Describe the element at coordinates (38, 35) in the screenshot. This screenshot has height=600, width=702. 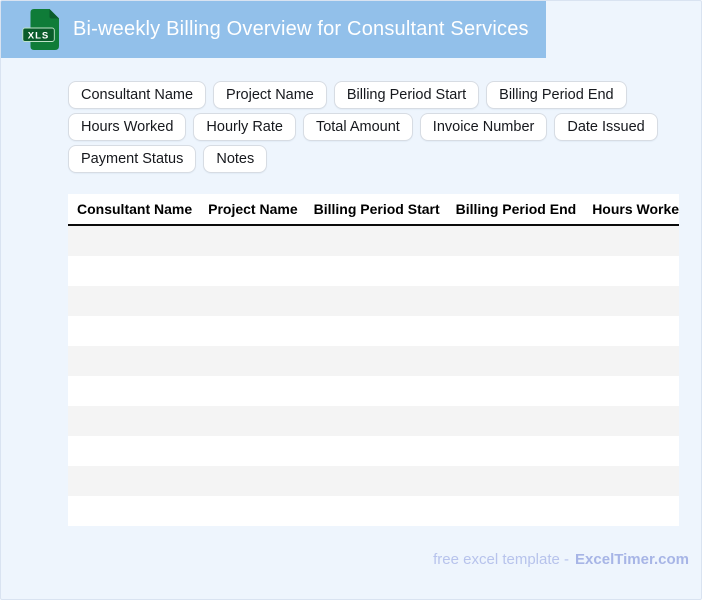
I see `xls-icon-label: XLS` at that location.